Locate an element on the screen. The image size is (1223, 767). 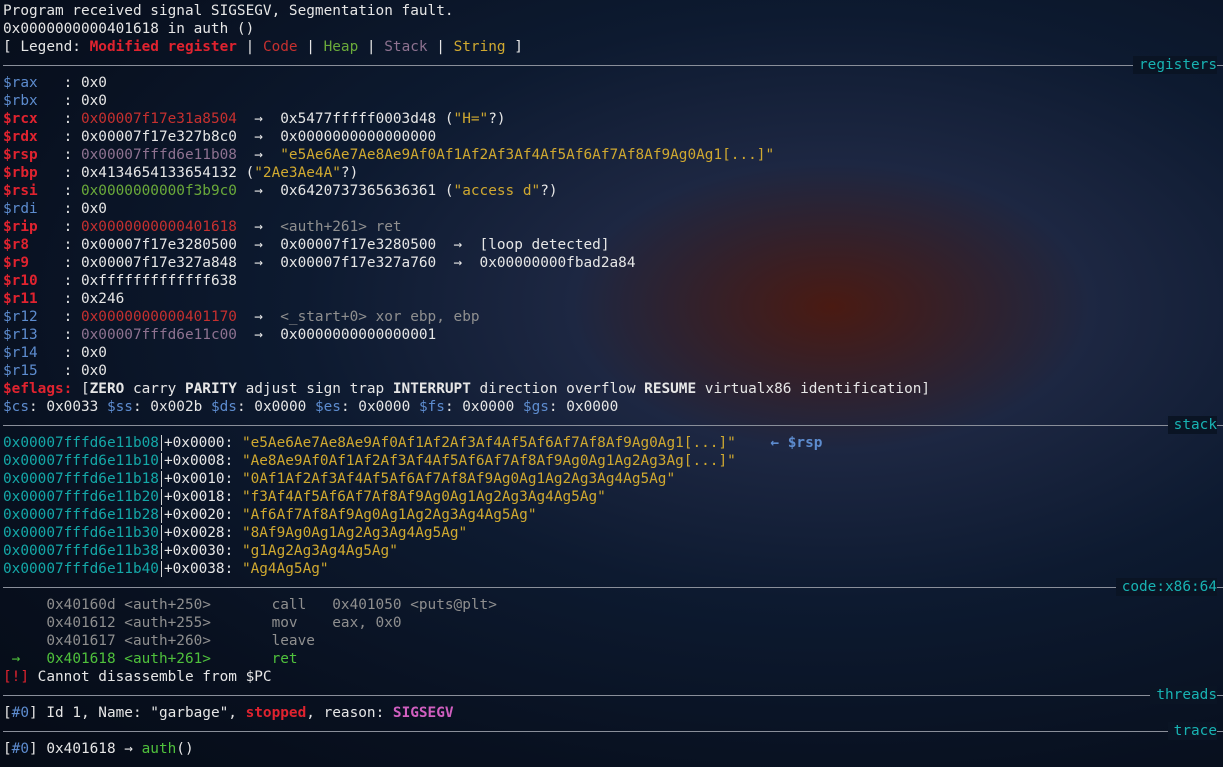
registers-separator: registers is located at coordinates (613, 65).